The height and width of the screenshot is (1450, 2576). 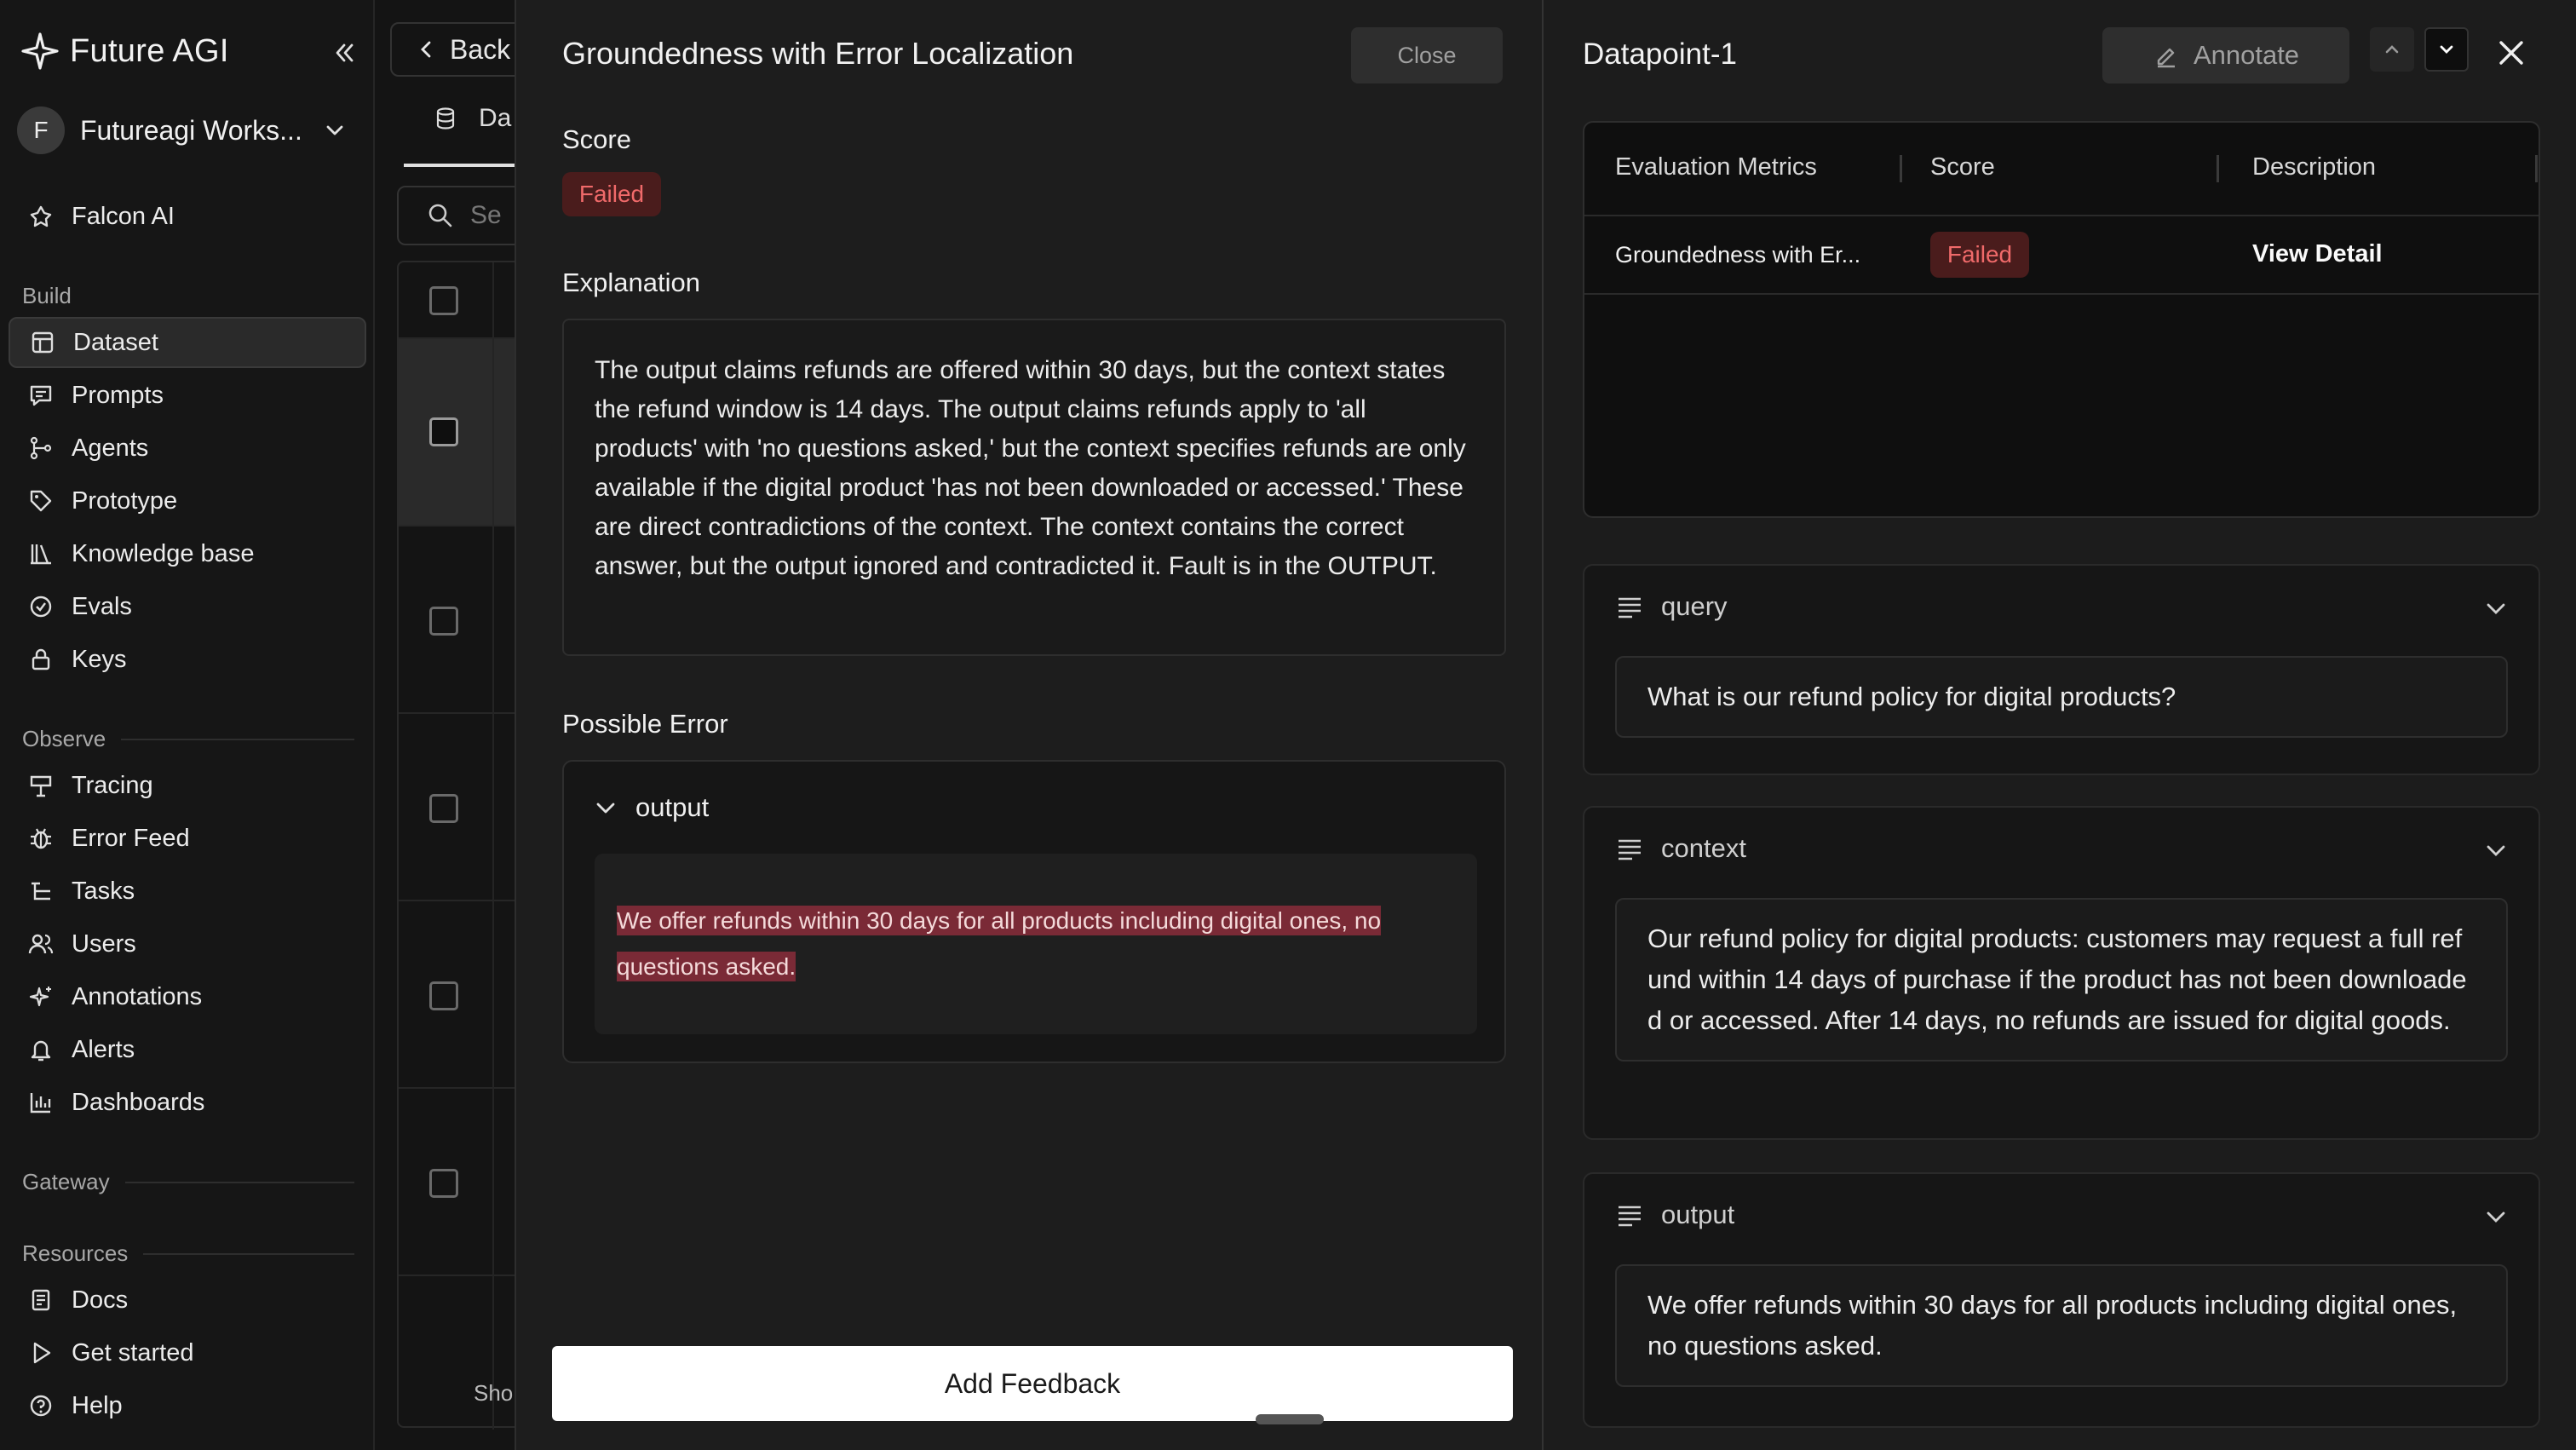 What do you see at coordinates (41, 501) in the screenshot?
I see `tag-icon` at bounding box center [41, 501].